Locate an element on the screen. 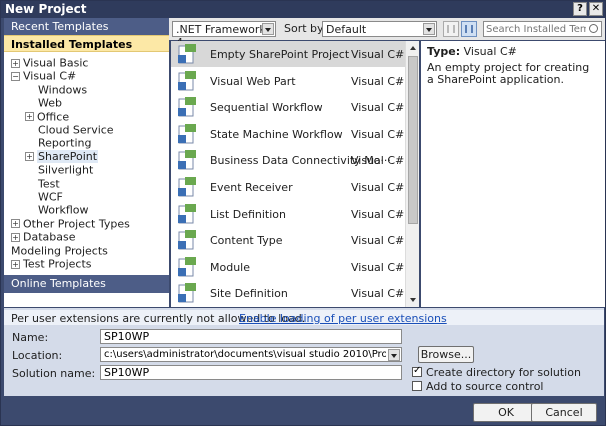 Image resolution: width=606 pixels, height=426 pixels. create-directory-checkbox is located at coordinates (417, 371).